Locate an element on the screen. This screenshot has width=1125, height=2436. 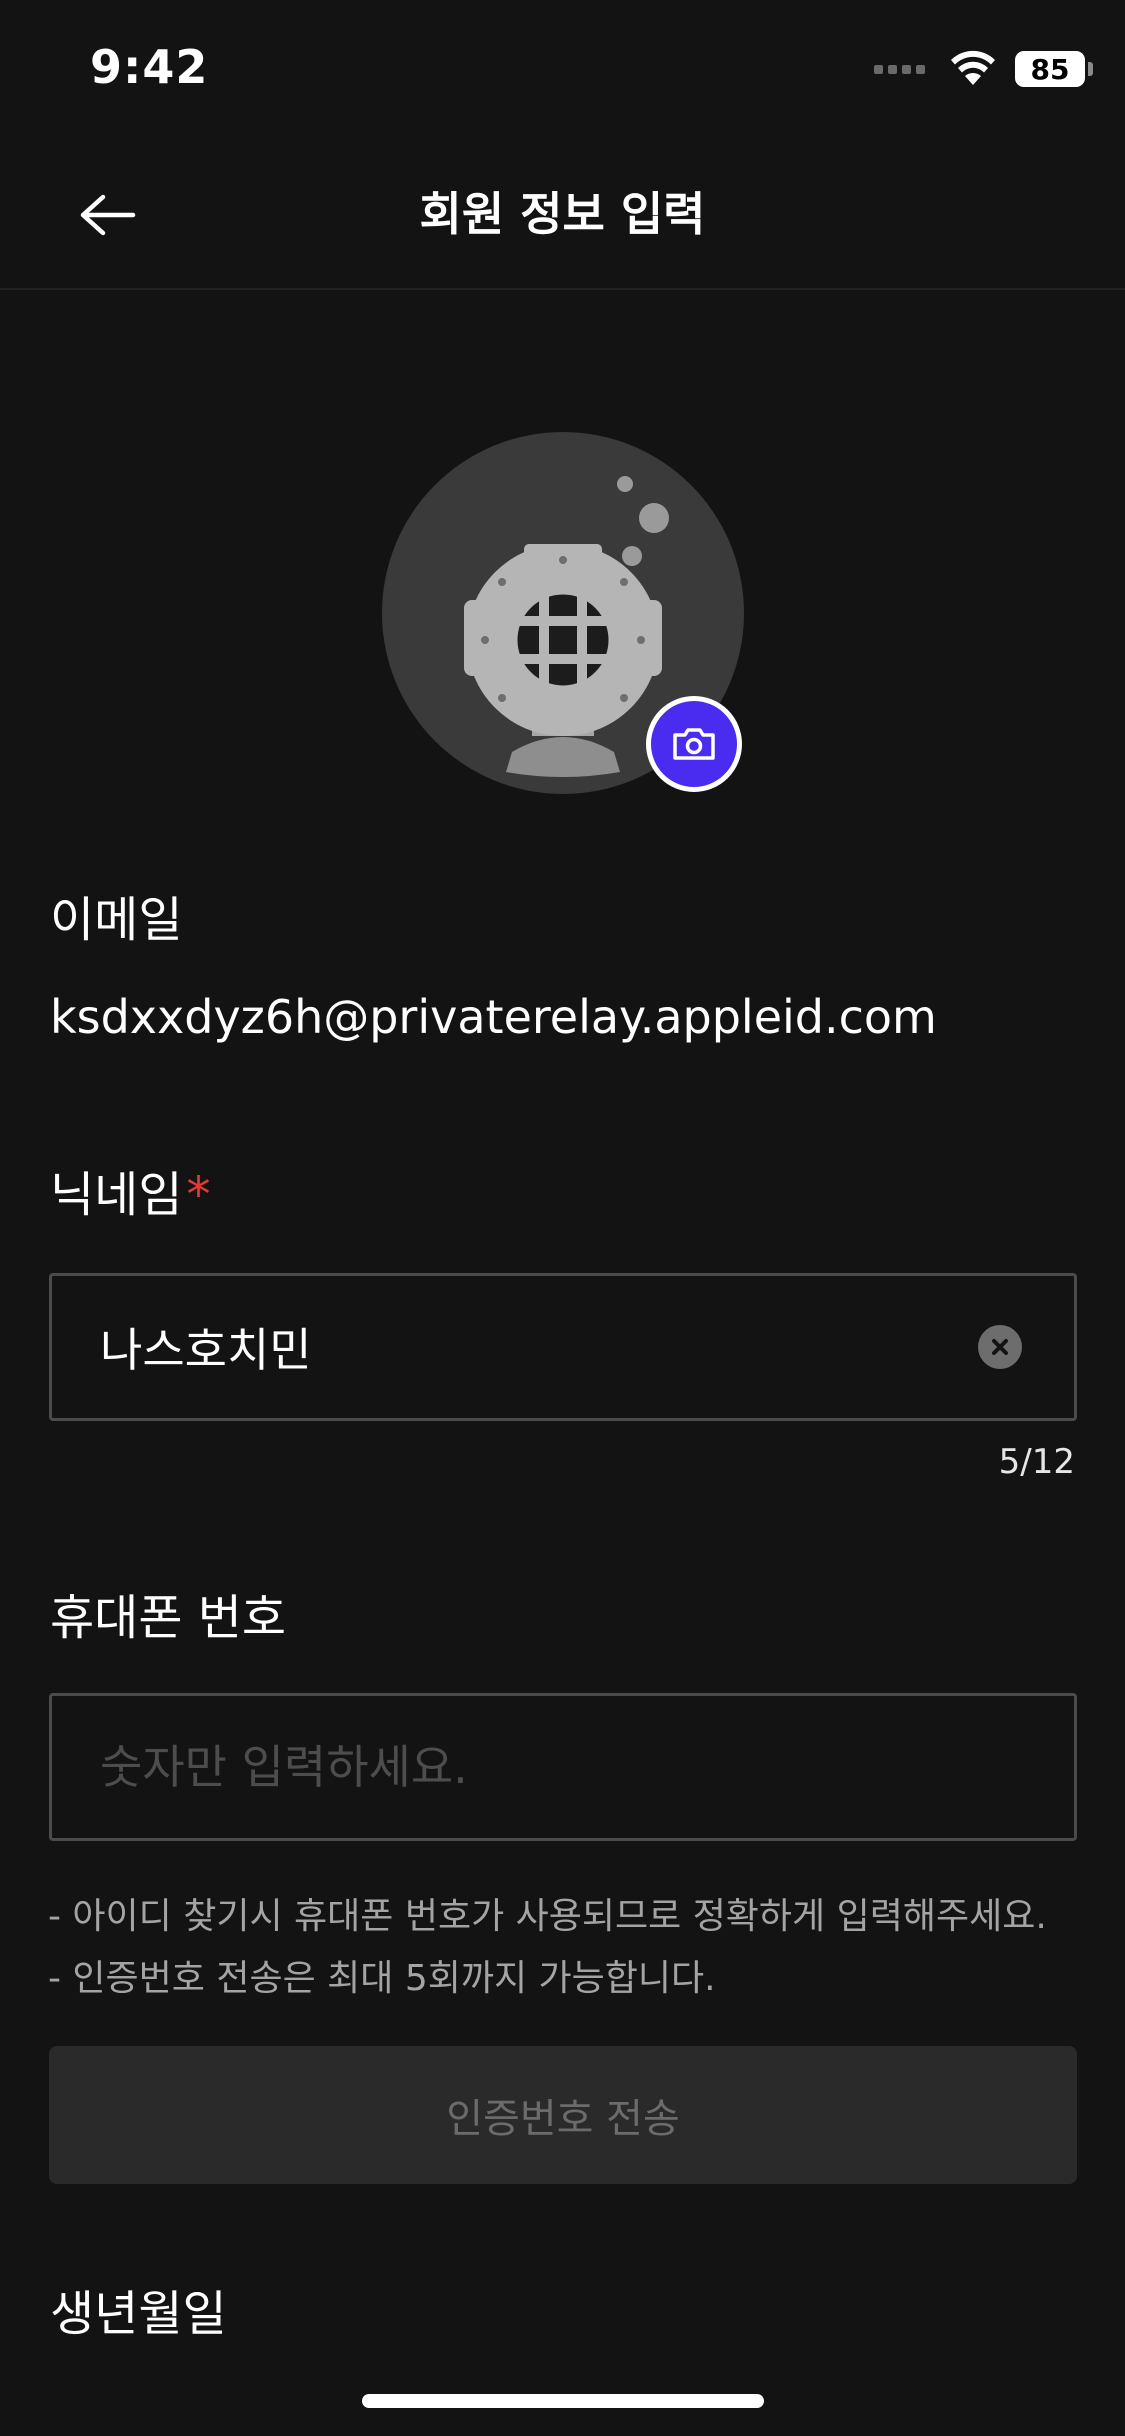
clear-icon is located at coordinates (1000, 1347).